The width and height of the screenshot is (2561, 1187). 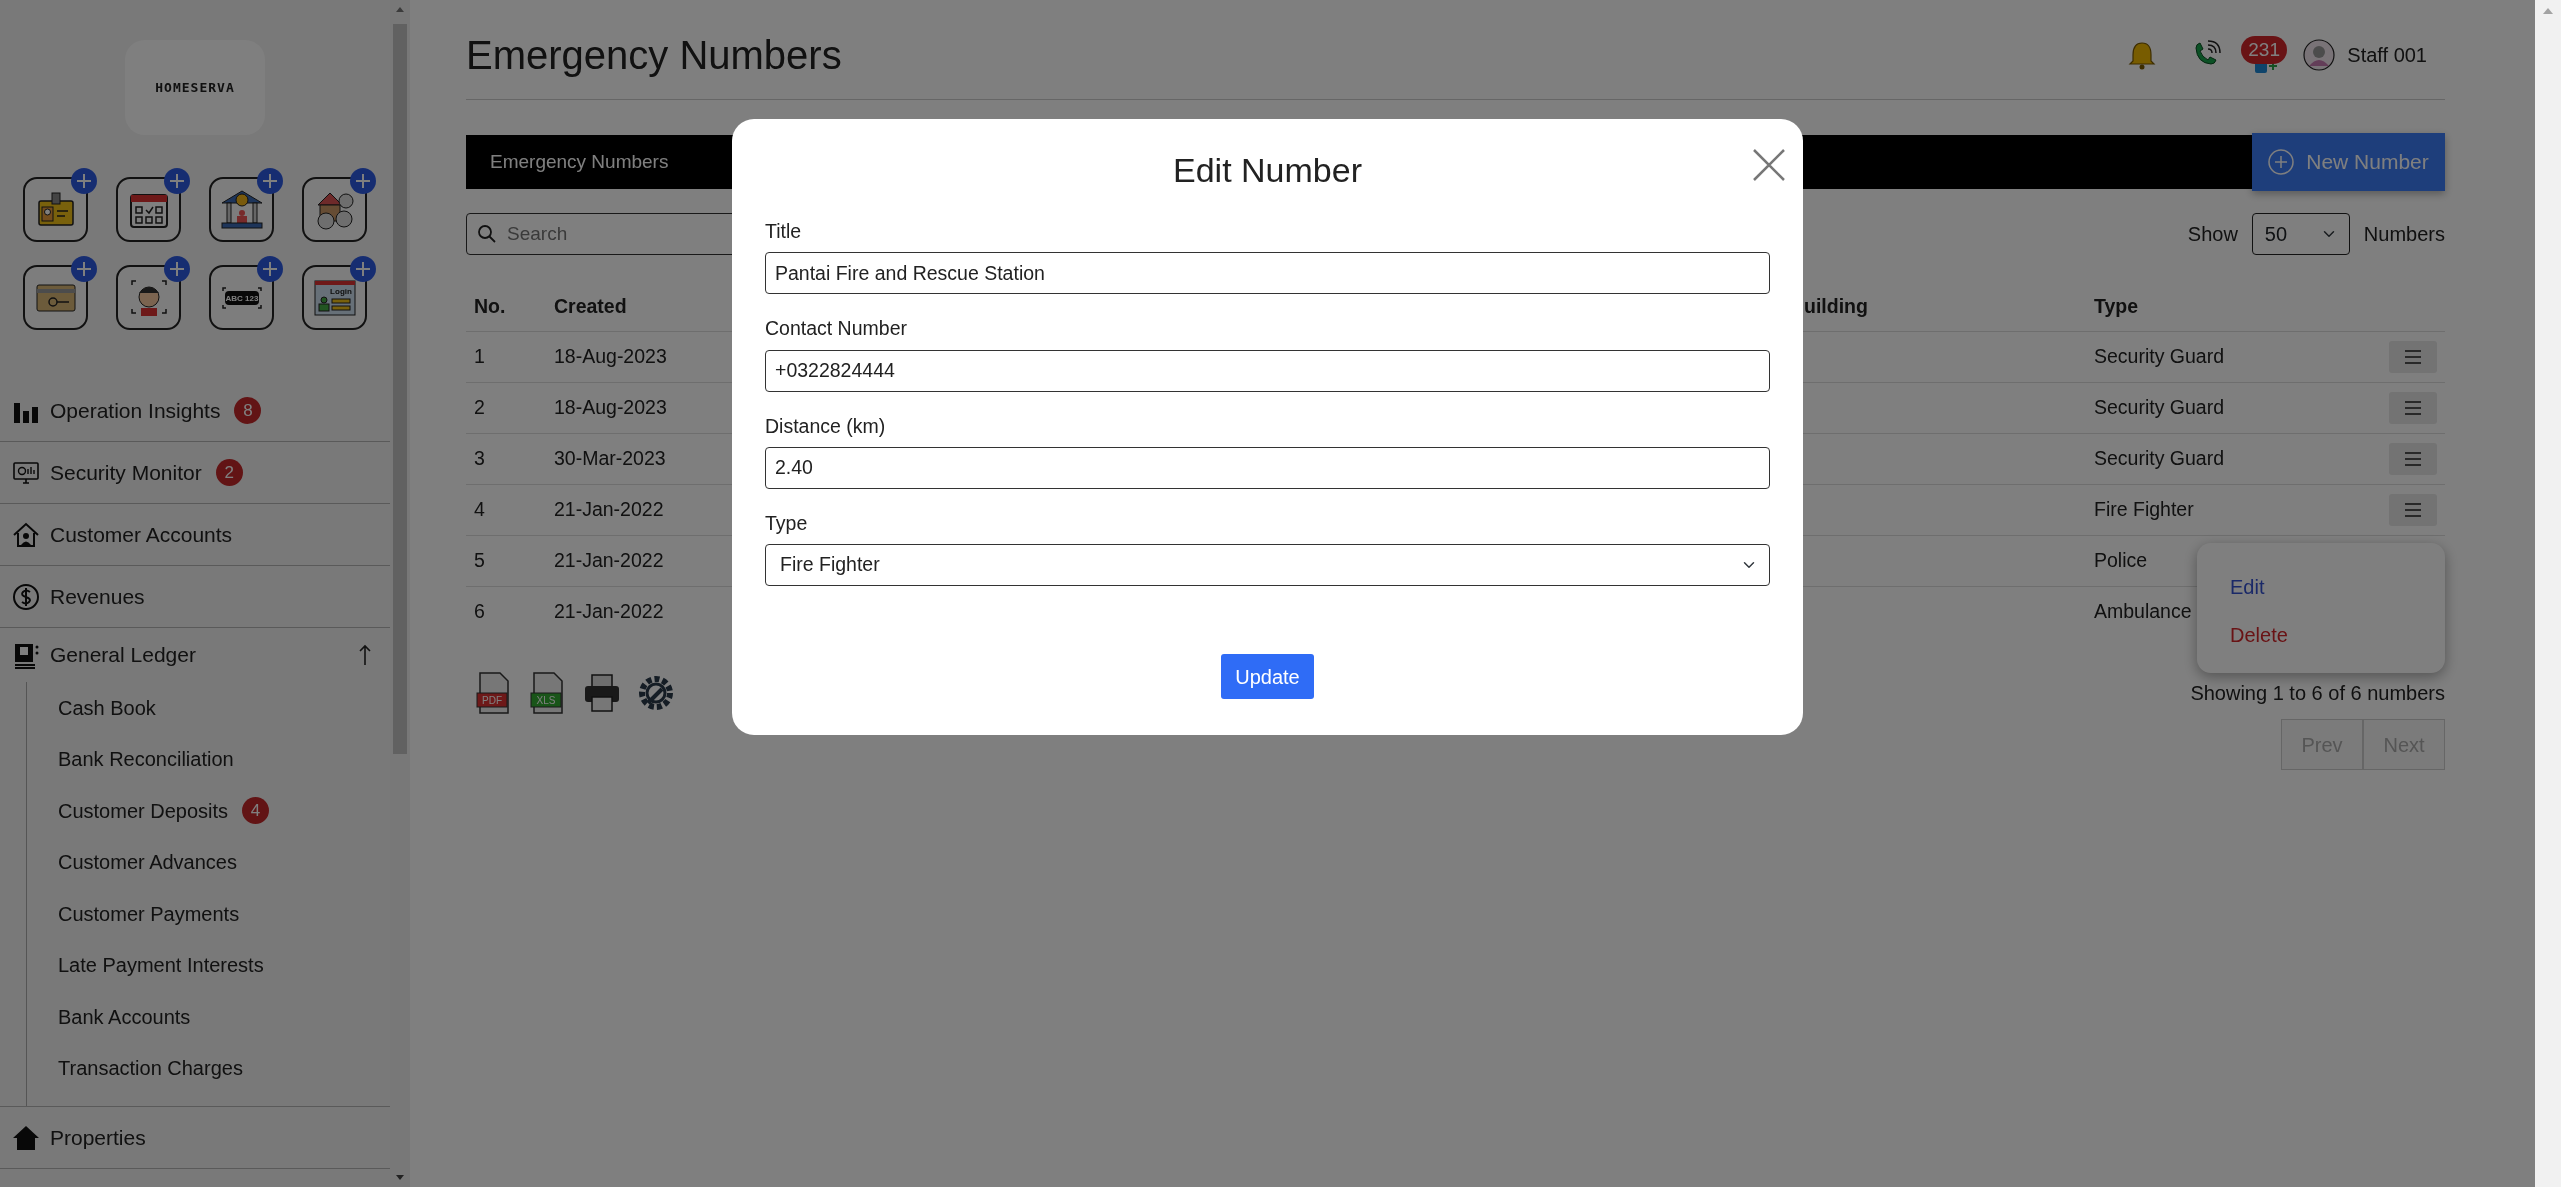 What do you see at coordinates (2317, 693) in the screenshot?
I see `results-summary: Showing 1 to 6 of 6 numbers` at bounding box center [2317, 693].